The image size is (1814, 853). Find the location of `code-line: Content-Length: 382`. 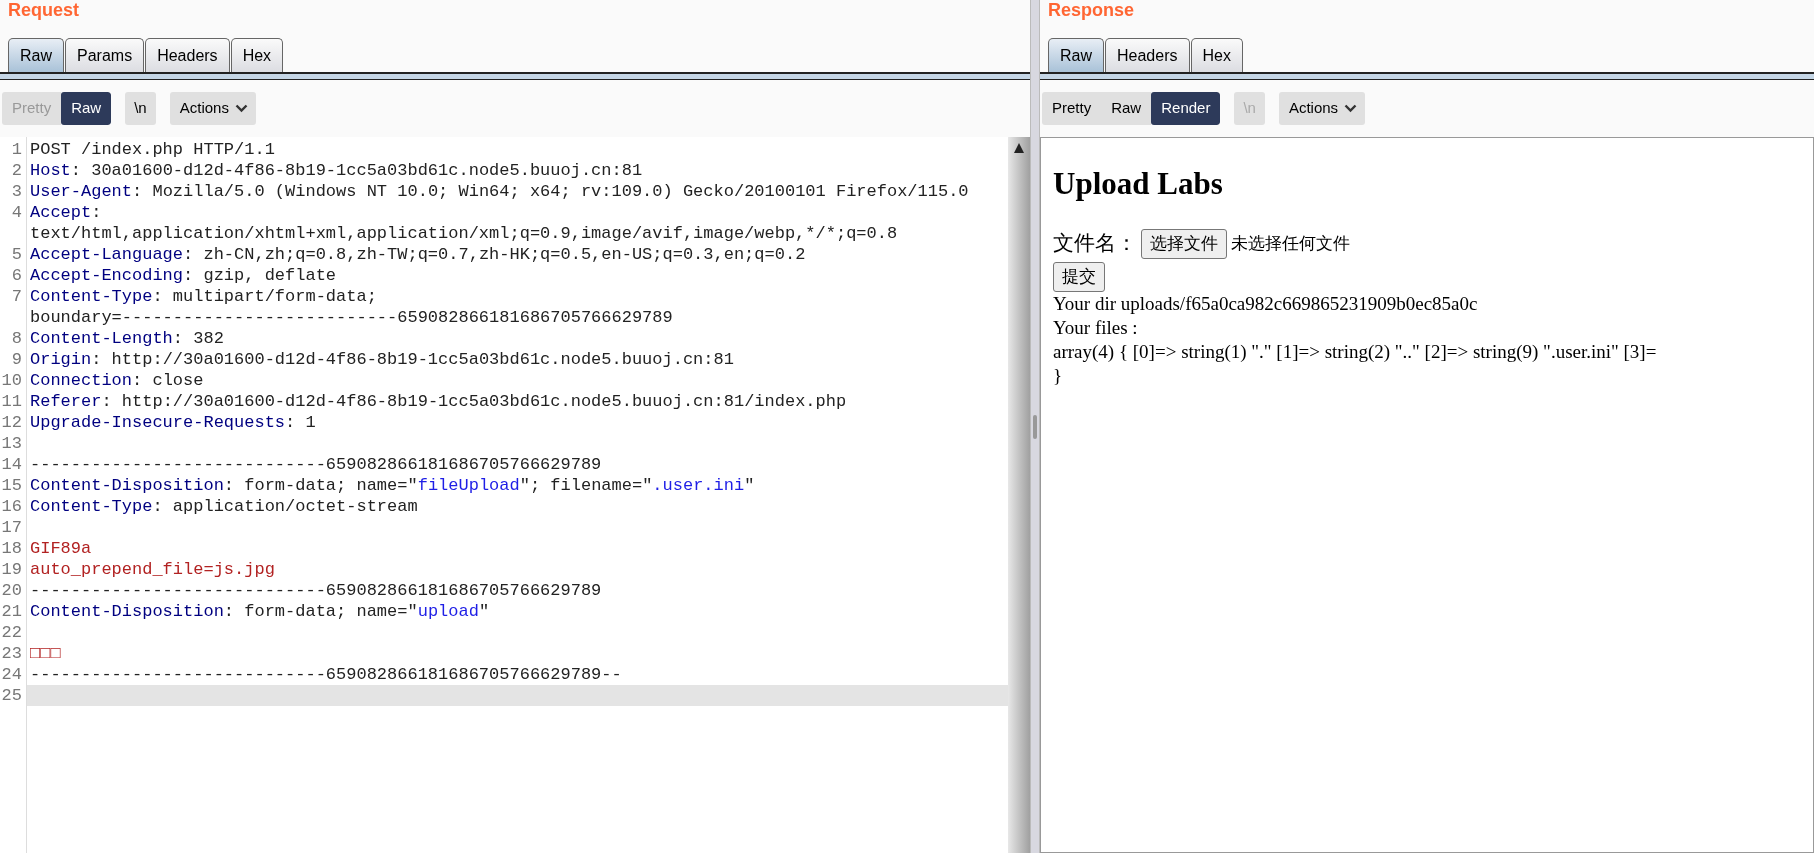

code-line: Content-Length: 382 is located at coordinates (127, 338).